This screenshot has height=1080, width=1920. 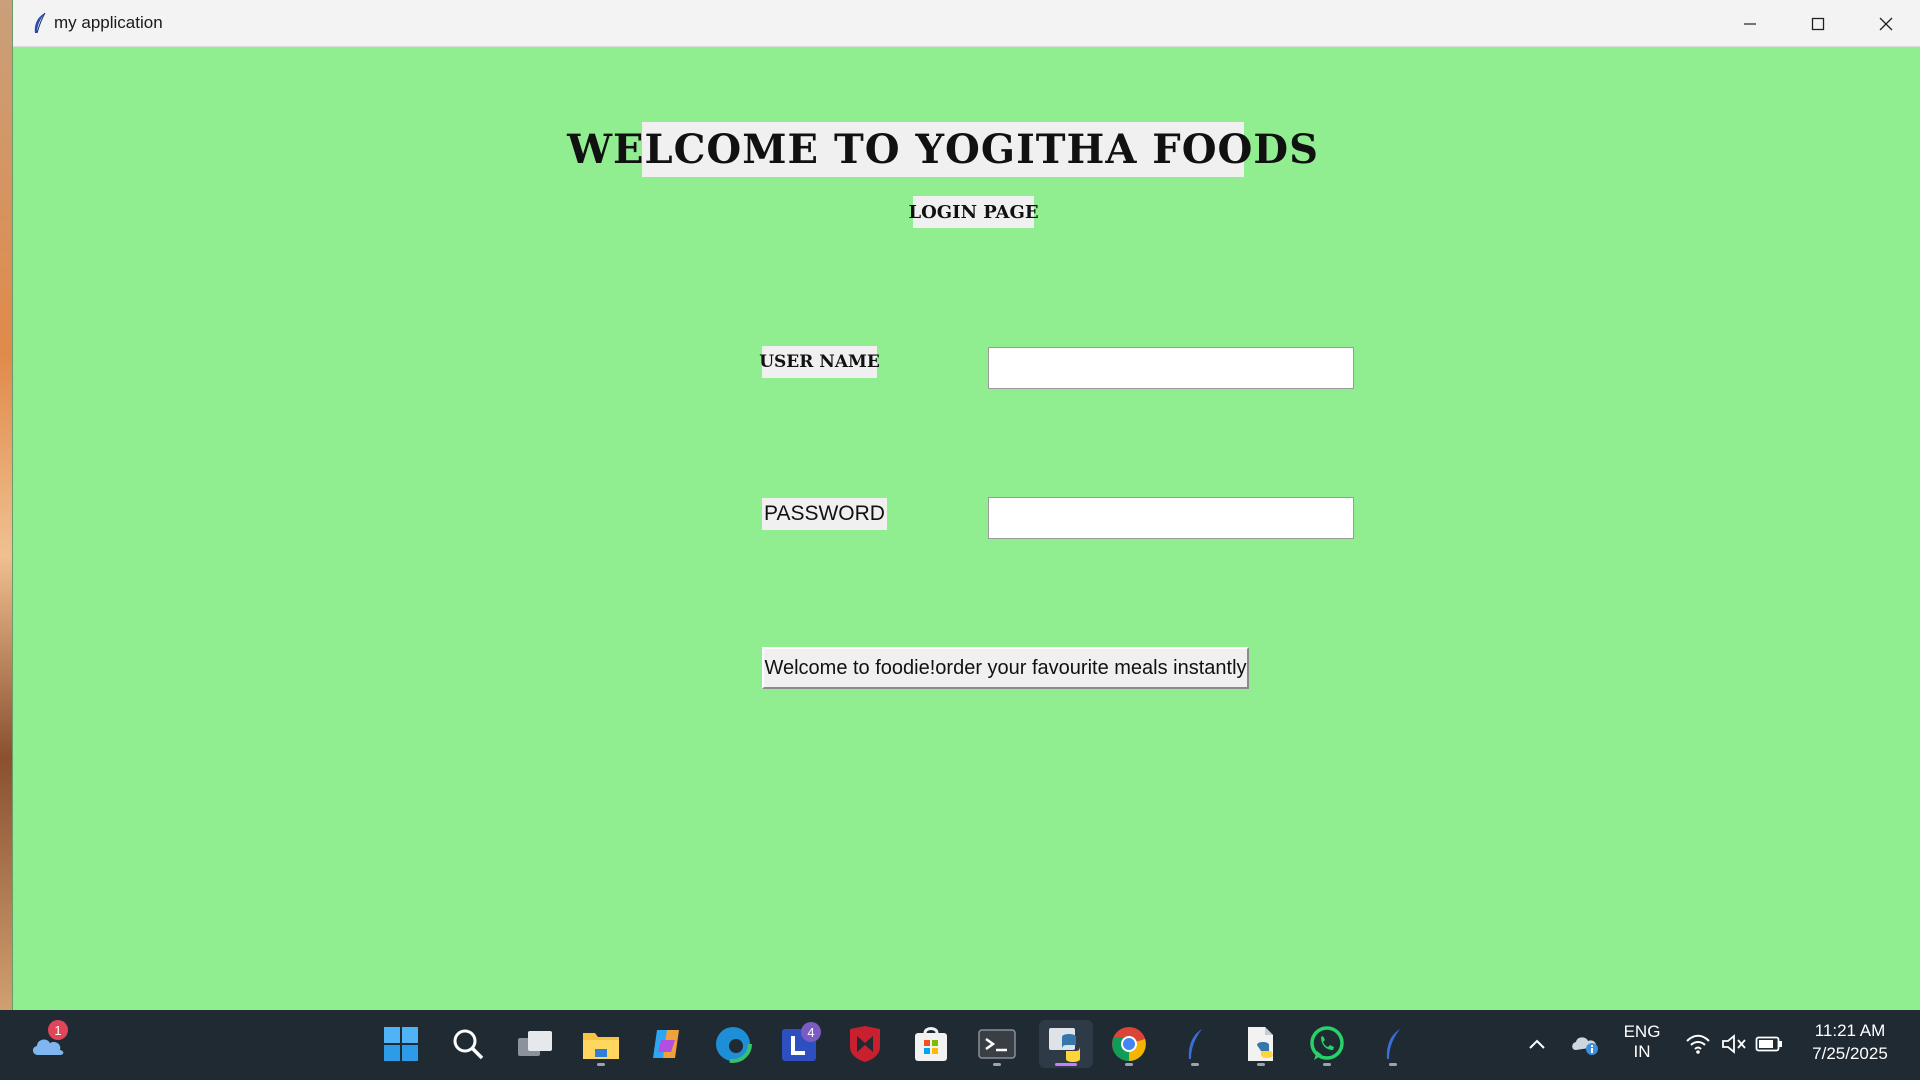 I want to click on onedrive-button, so click(x=1585, y=1044).